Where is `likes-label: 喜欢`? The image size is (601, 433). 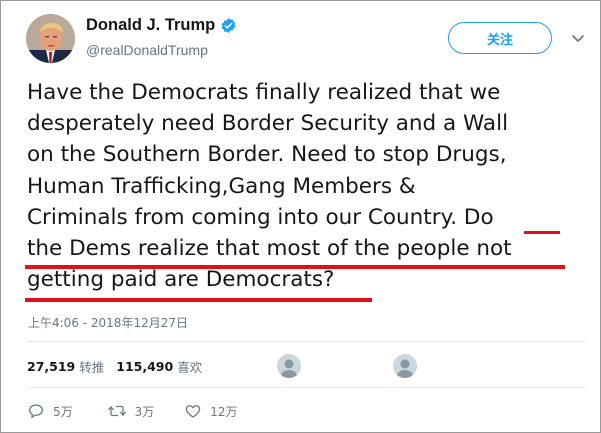
likes-label: 喜欢 is located at coordinates (189, 366).